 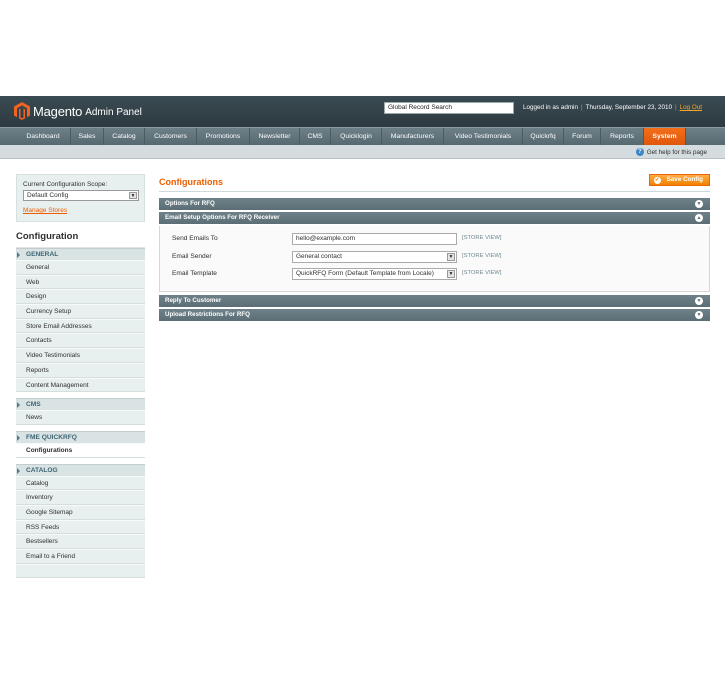 What do you see at coordinates (665, 136) in the screenshot?
I see `nav-system: System` at bounding box center [665, 136].